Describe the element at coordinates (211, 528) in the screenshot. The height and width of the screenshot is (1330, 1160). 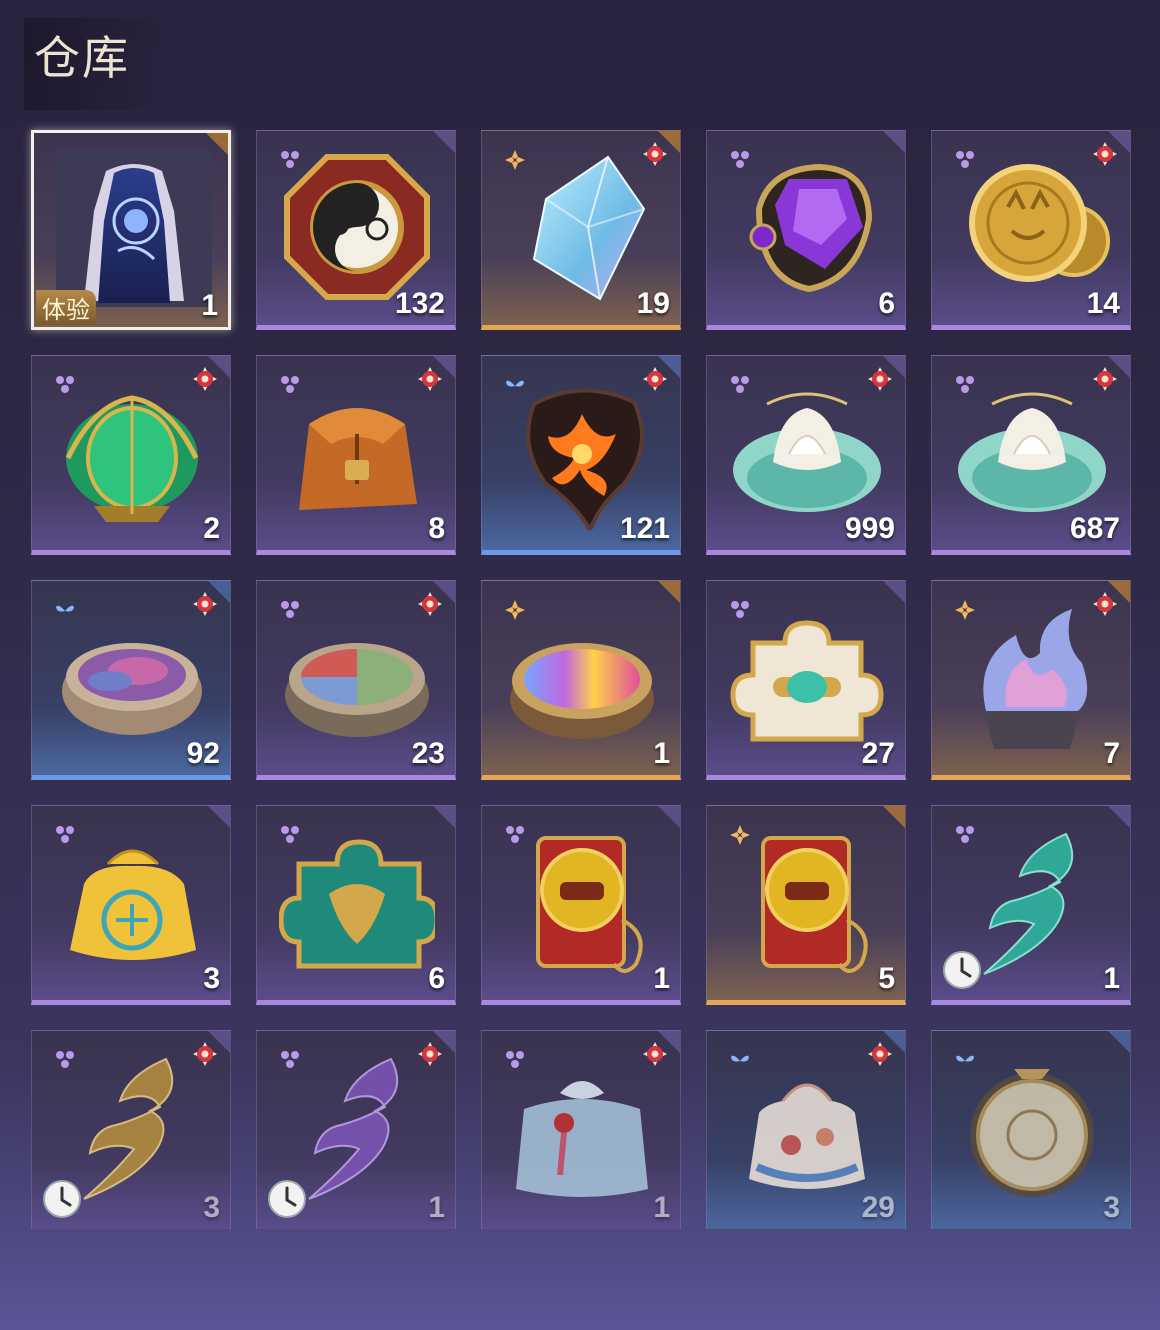
I see `item-quantity: 2` at that location.